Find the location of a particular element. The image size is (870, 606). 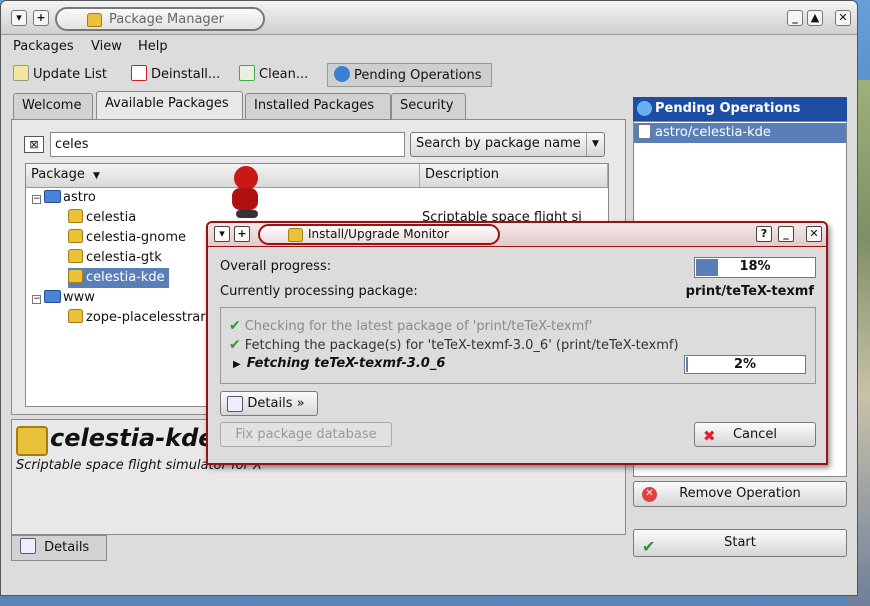

details-tab: Details is located at coordinates (59, 548).